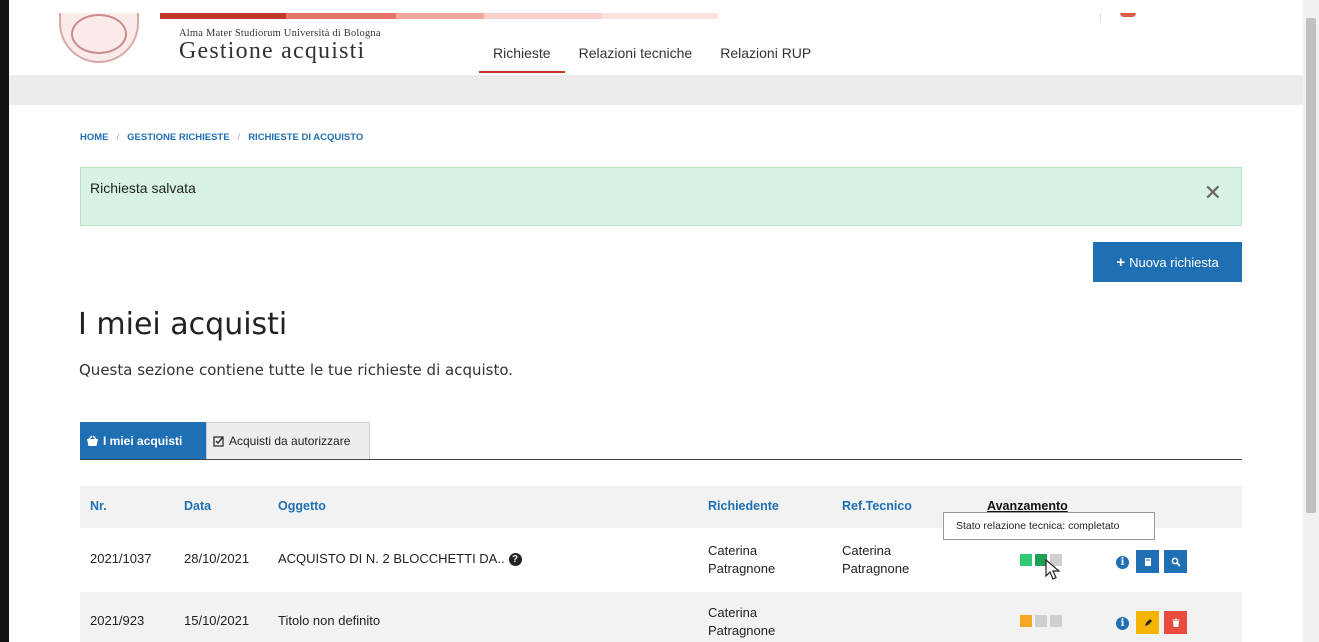  I want to click on tab-acquisti-da-autorizzare: Acquisti da autorizzare, so click(288, 440).